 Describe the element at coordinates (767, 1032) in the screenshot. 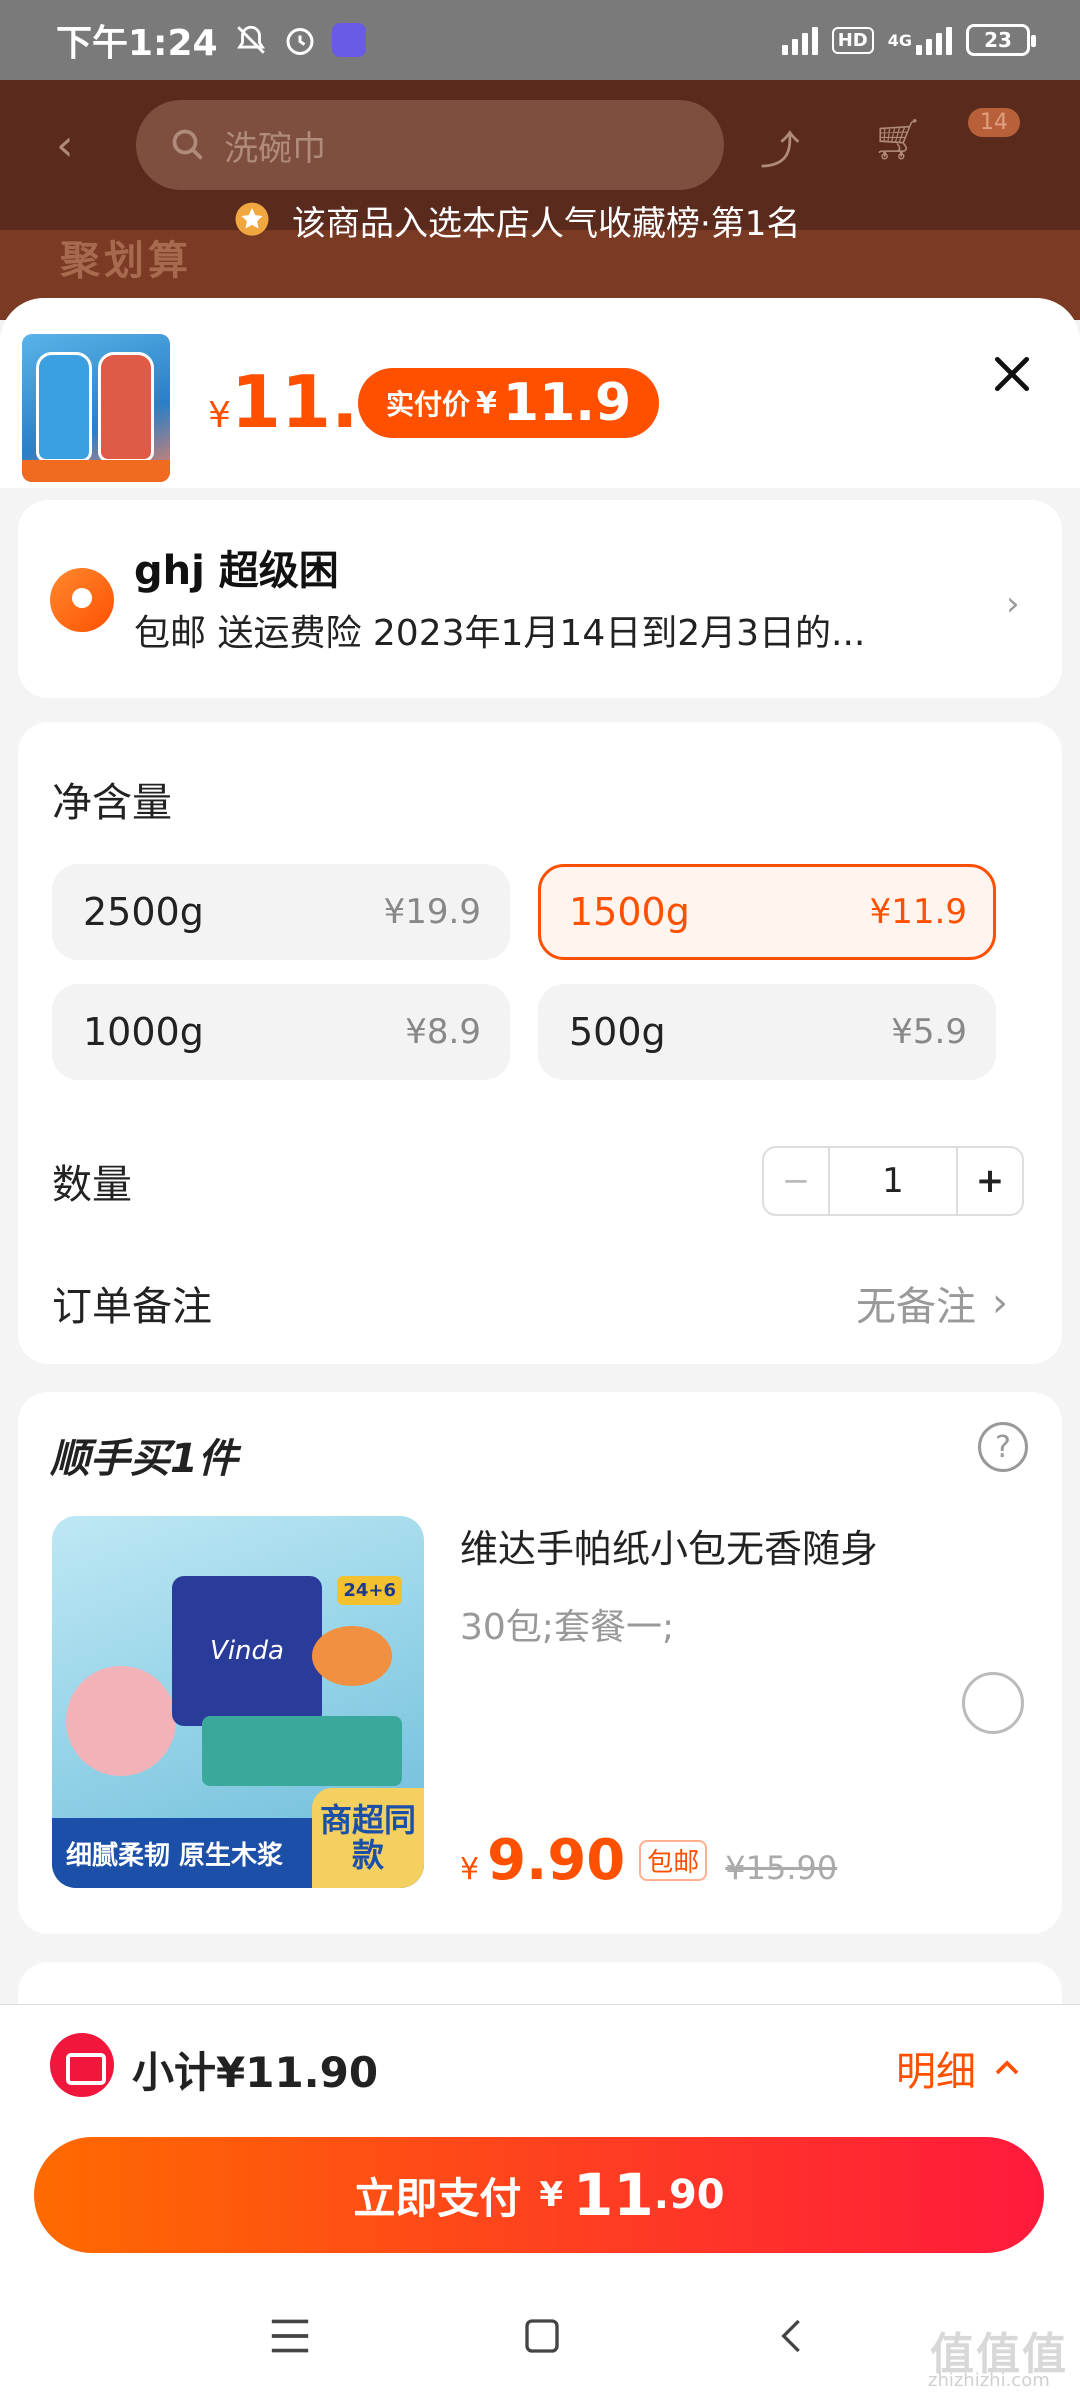

I see `spec-option-500g: 500g ¥5.9` at that location.